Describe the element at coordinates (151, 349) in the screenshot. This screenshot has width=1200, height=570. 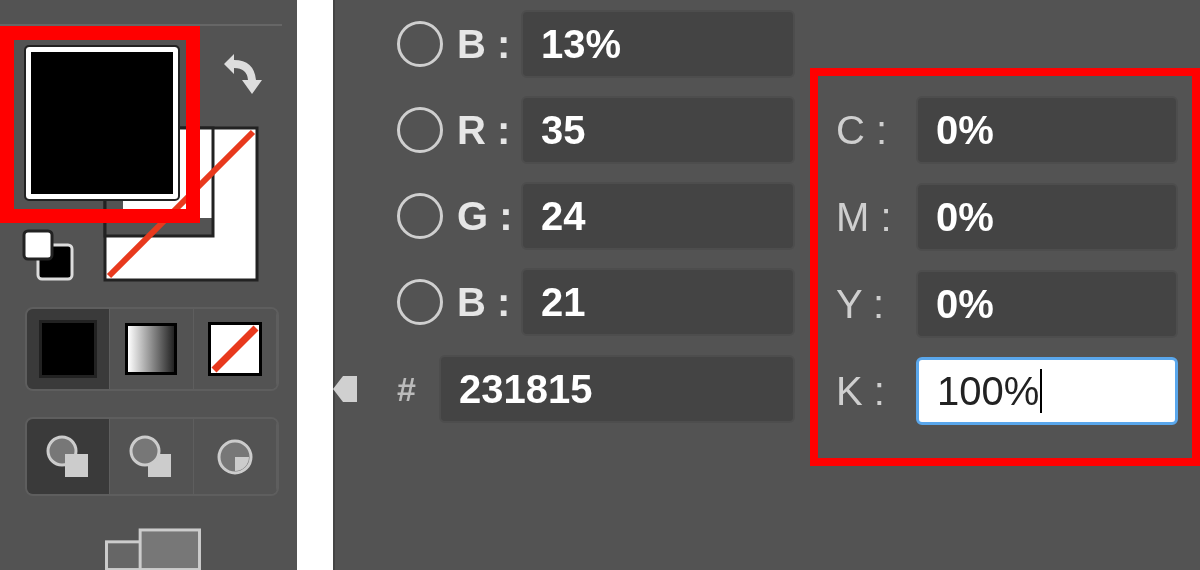
I see `gradient-swatch-icon` at that location.